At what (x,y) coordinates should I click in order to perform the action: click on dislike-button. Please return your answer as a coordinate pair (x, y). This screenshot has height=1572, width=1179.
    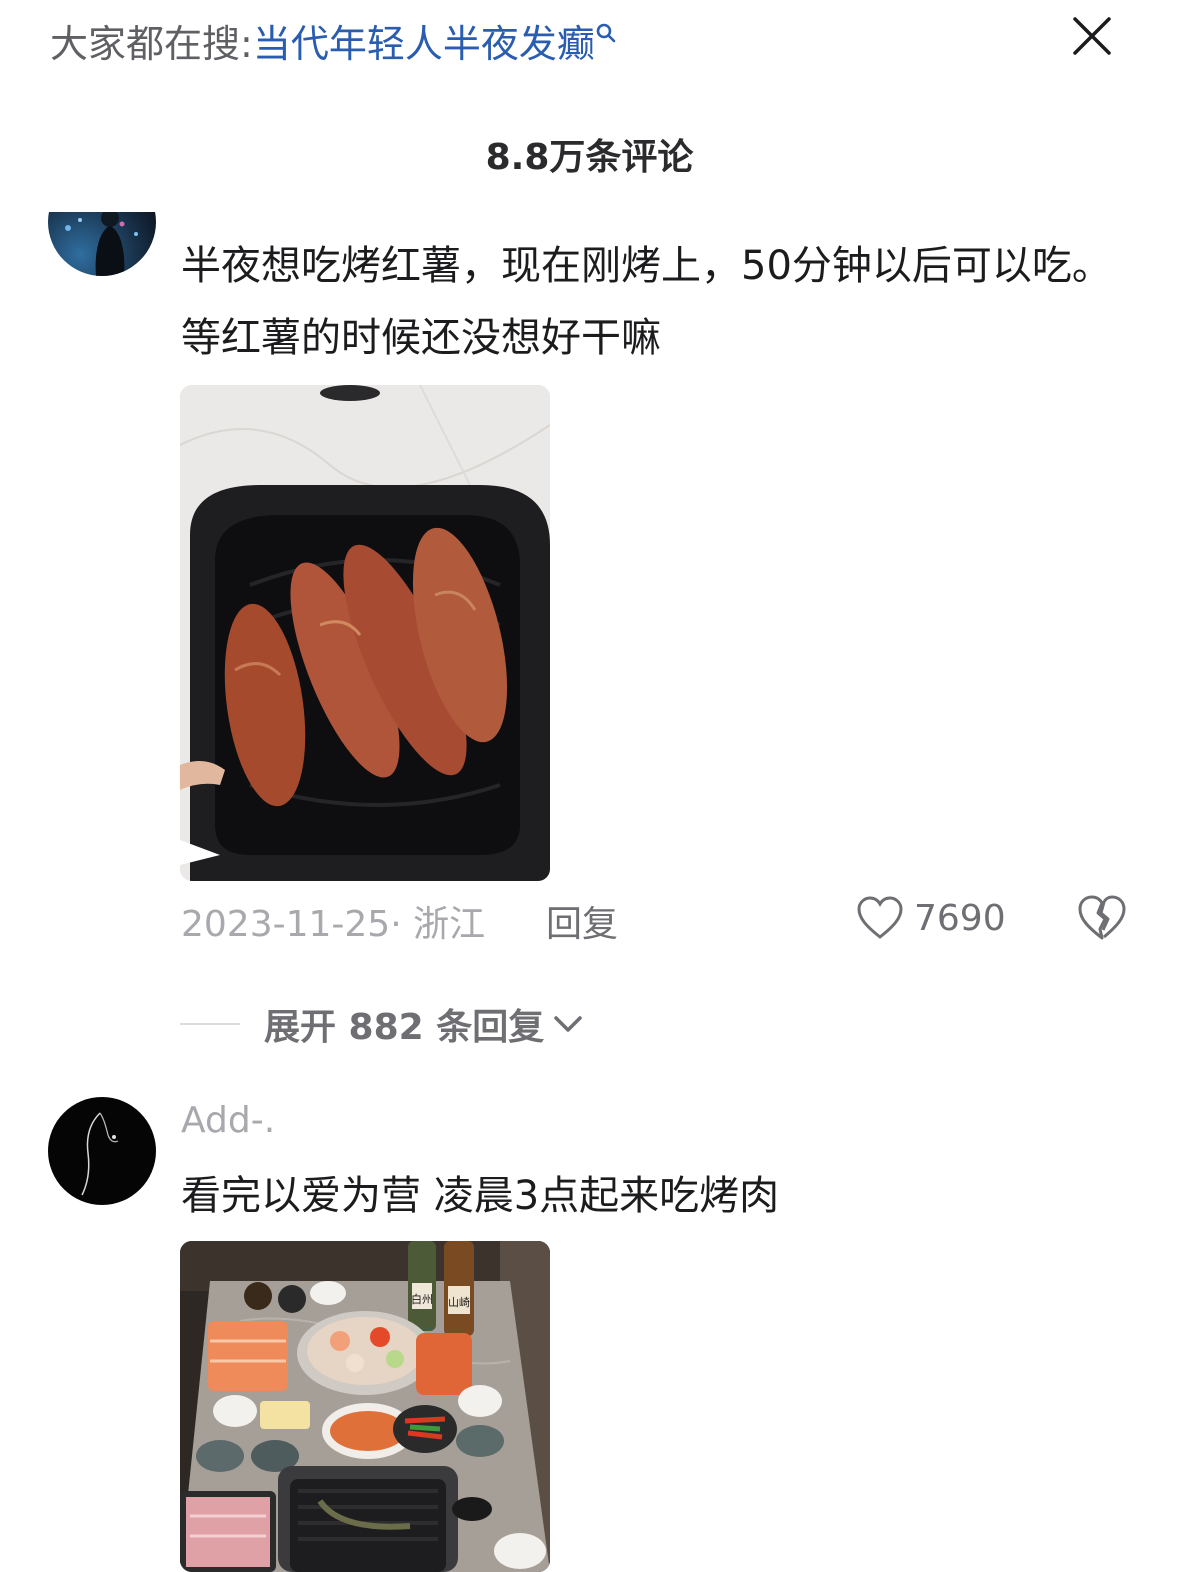
    Looking at the image, I should click on (1102, 918).